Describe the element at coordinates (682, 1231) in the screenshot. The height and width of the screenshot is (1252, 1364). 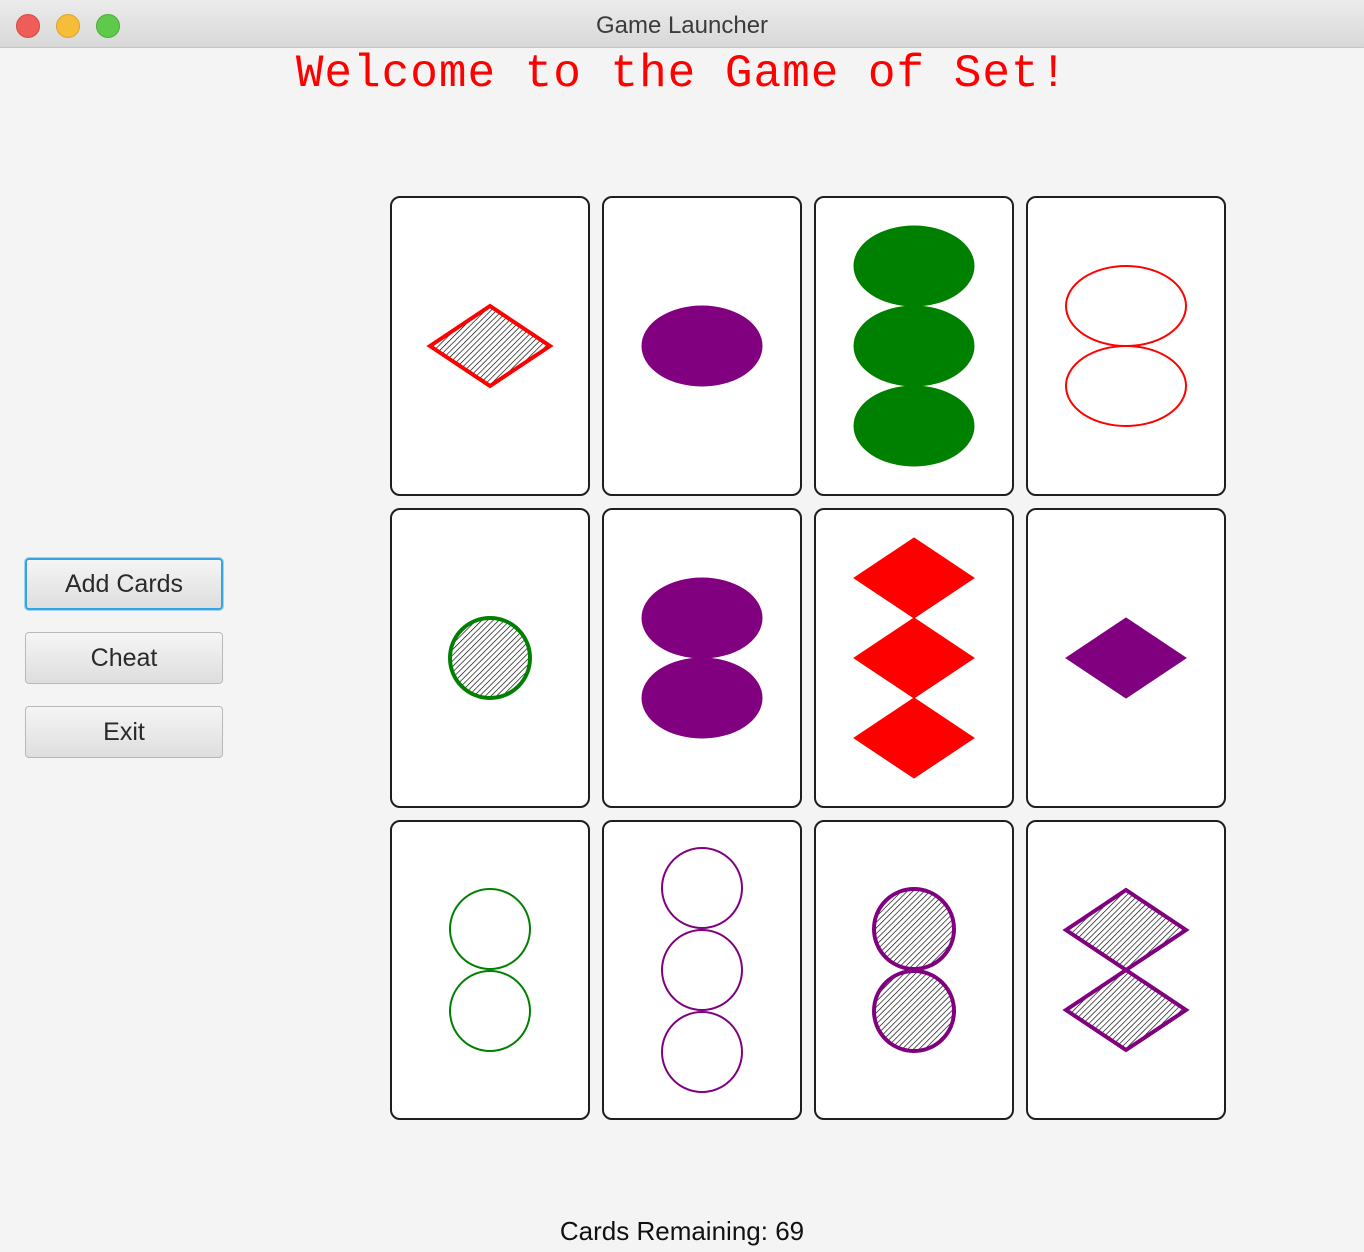
I see `cards-remaining-label: Cards Remaining: 69` at that location.